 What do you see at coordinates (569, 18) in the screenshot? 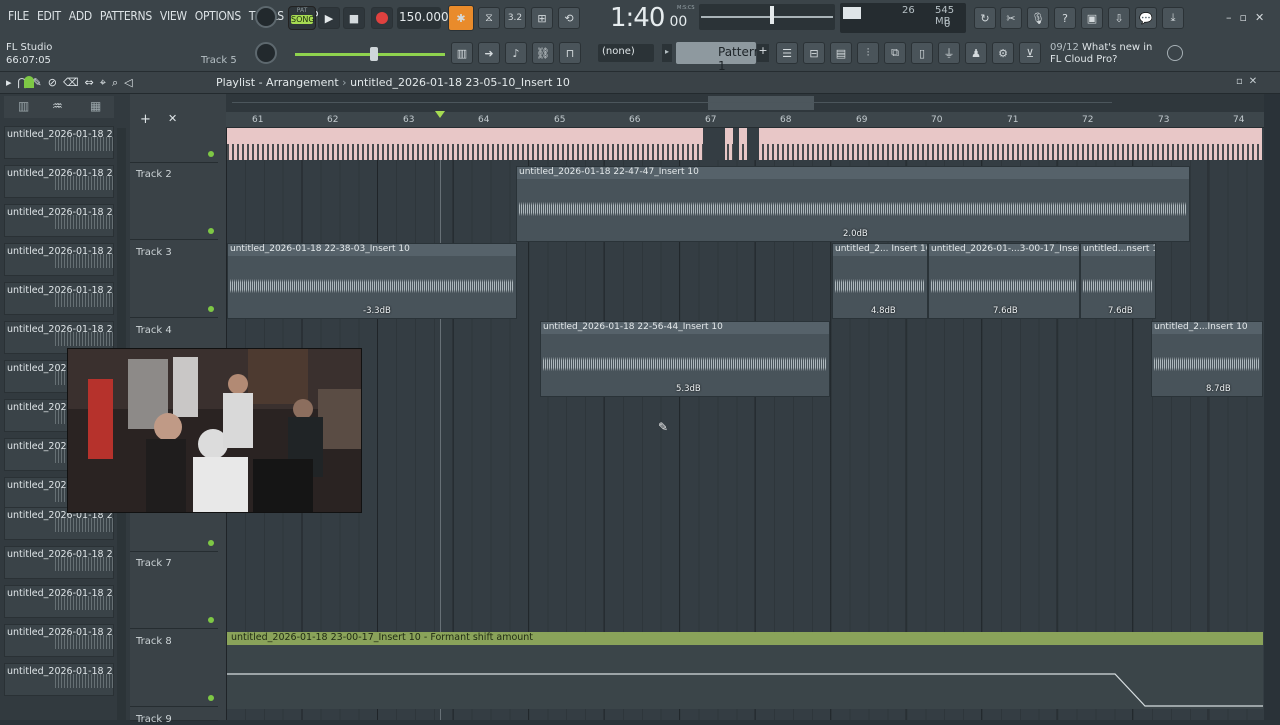
I see `loop-record-button: ⟲` at bounding box center [569, 18].